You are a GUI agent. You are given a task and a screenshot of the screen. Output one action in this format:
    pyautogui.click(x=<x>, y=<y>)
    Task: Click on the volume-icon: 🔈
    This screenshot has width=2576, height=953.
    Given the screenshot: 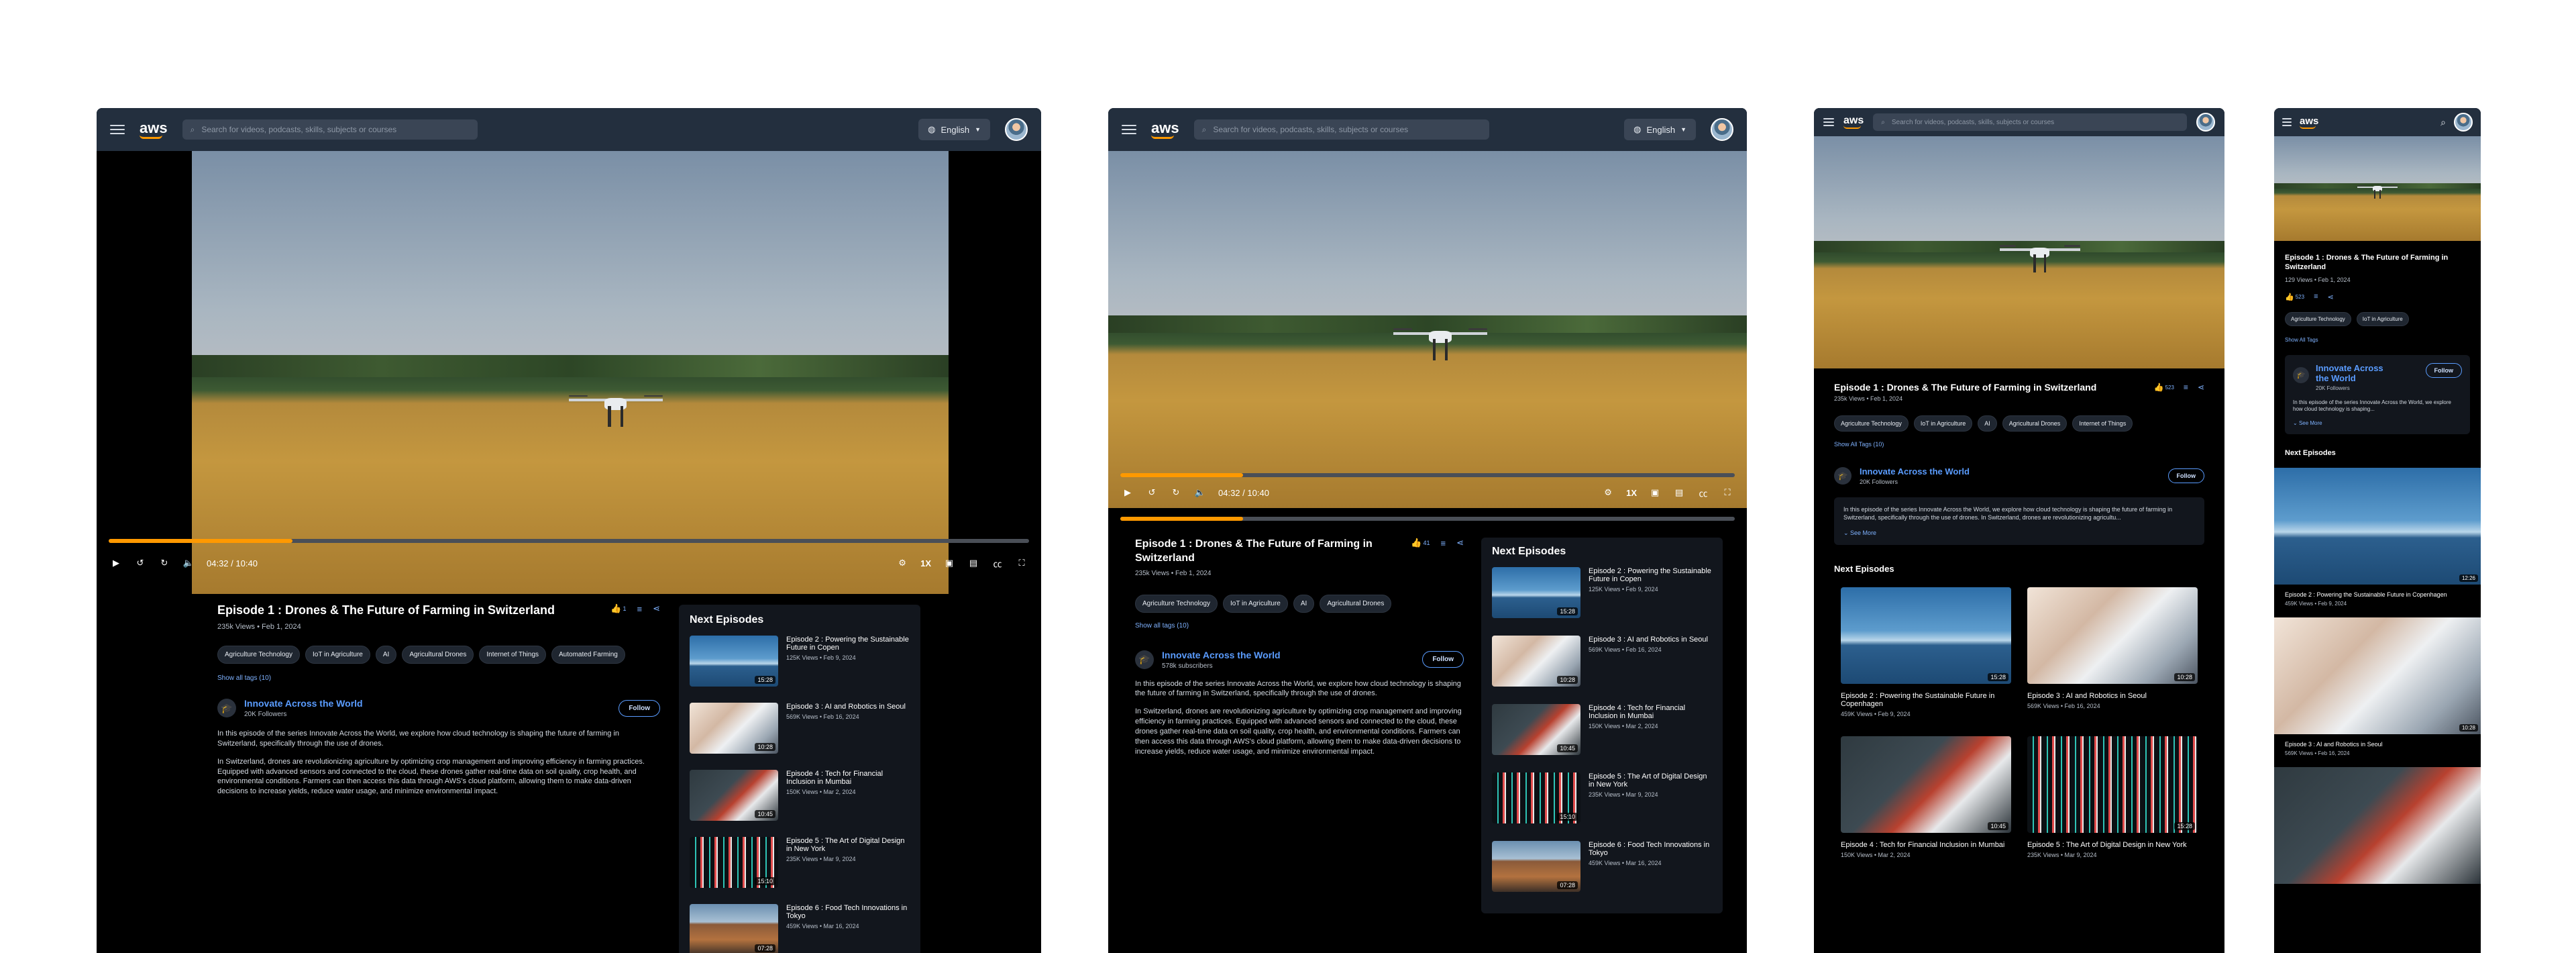 What is the action you would take?
    pyautogui.click(x=188, y=563)
    